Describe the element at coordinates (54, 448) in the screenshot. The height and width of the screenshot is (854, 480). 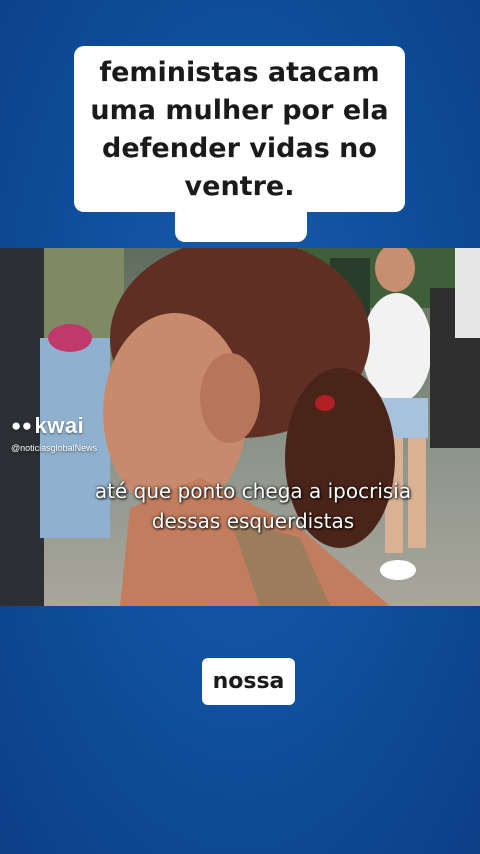
I see `kwai-handle: @noticiasglobalNews` at that location.